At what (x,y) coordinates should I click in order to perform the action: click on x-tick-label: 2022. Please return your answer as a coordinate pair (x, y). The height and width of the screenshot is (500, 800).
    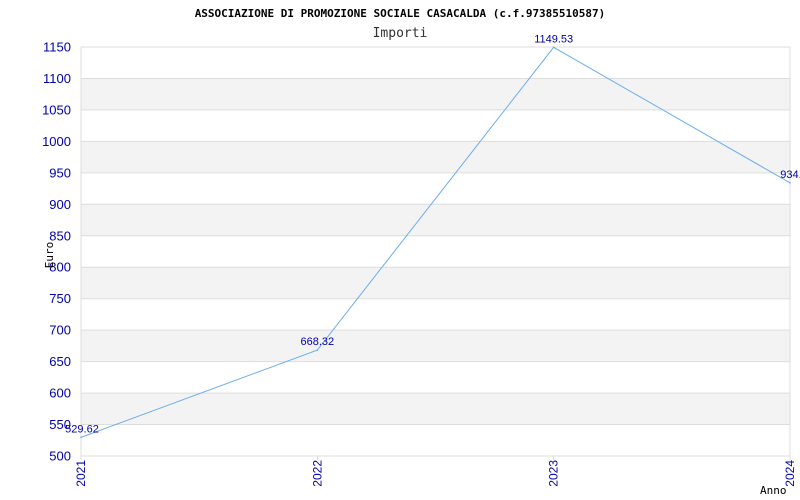
    Looking at the image, I should click on (317, 473).